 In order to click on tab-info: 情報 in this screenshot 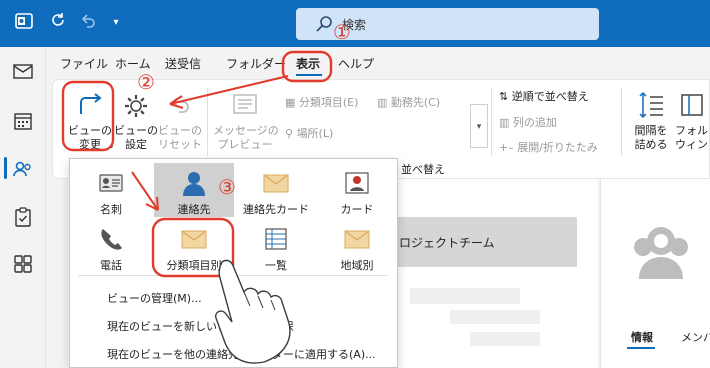, I will do `click(642, 337)`.